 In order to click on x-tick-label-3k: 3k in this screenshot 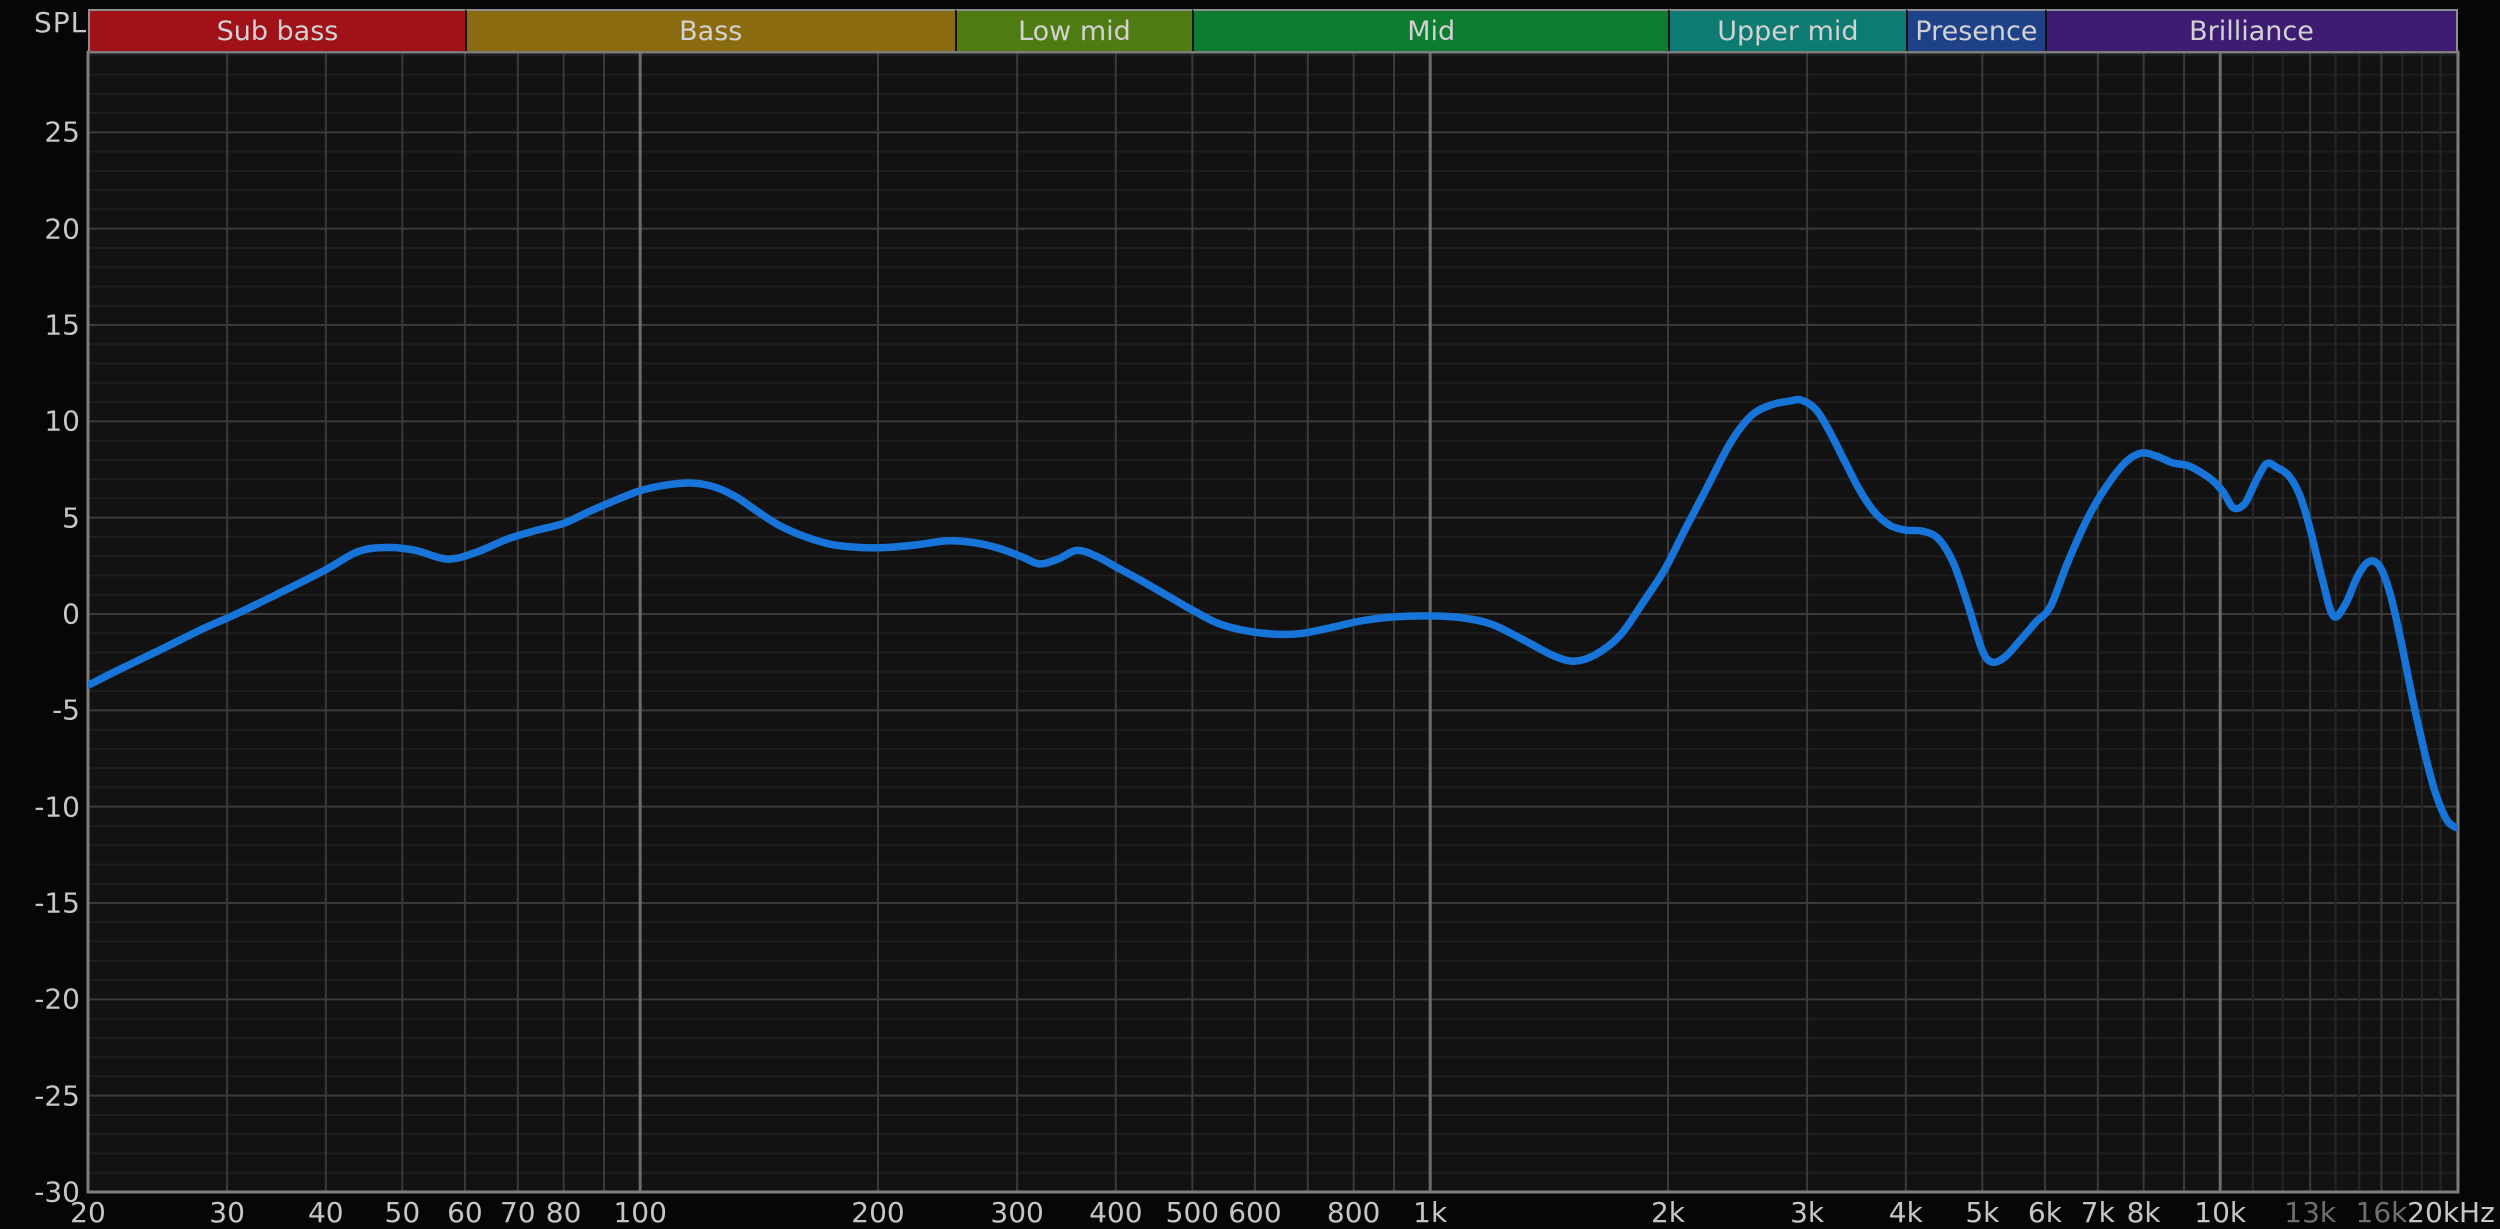, I will do `click(1807, 1212)`.